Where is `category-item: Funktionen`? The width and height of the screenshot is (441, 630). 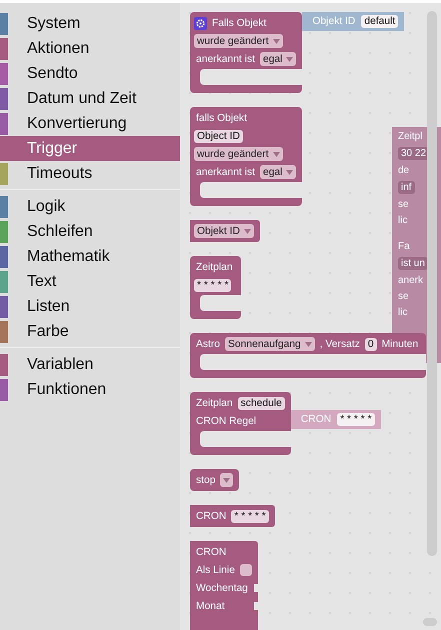
category-item: Funktionen is located at coordinates (90, 389).